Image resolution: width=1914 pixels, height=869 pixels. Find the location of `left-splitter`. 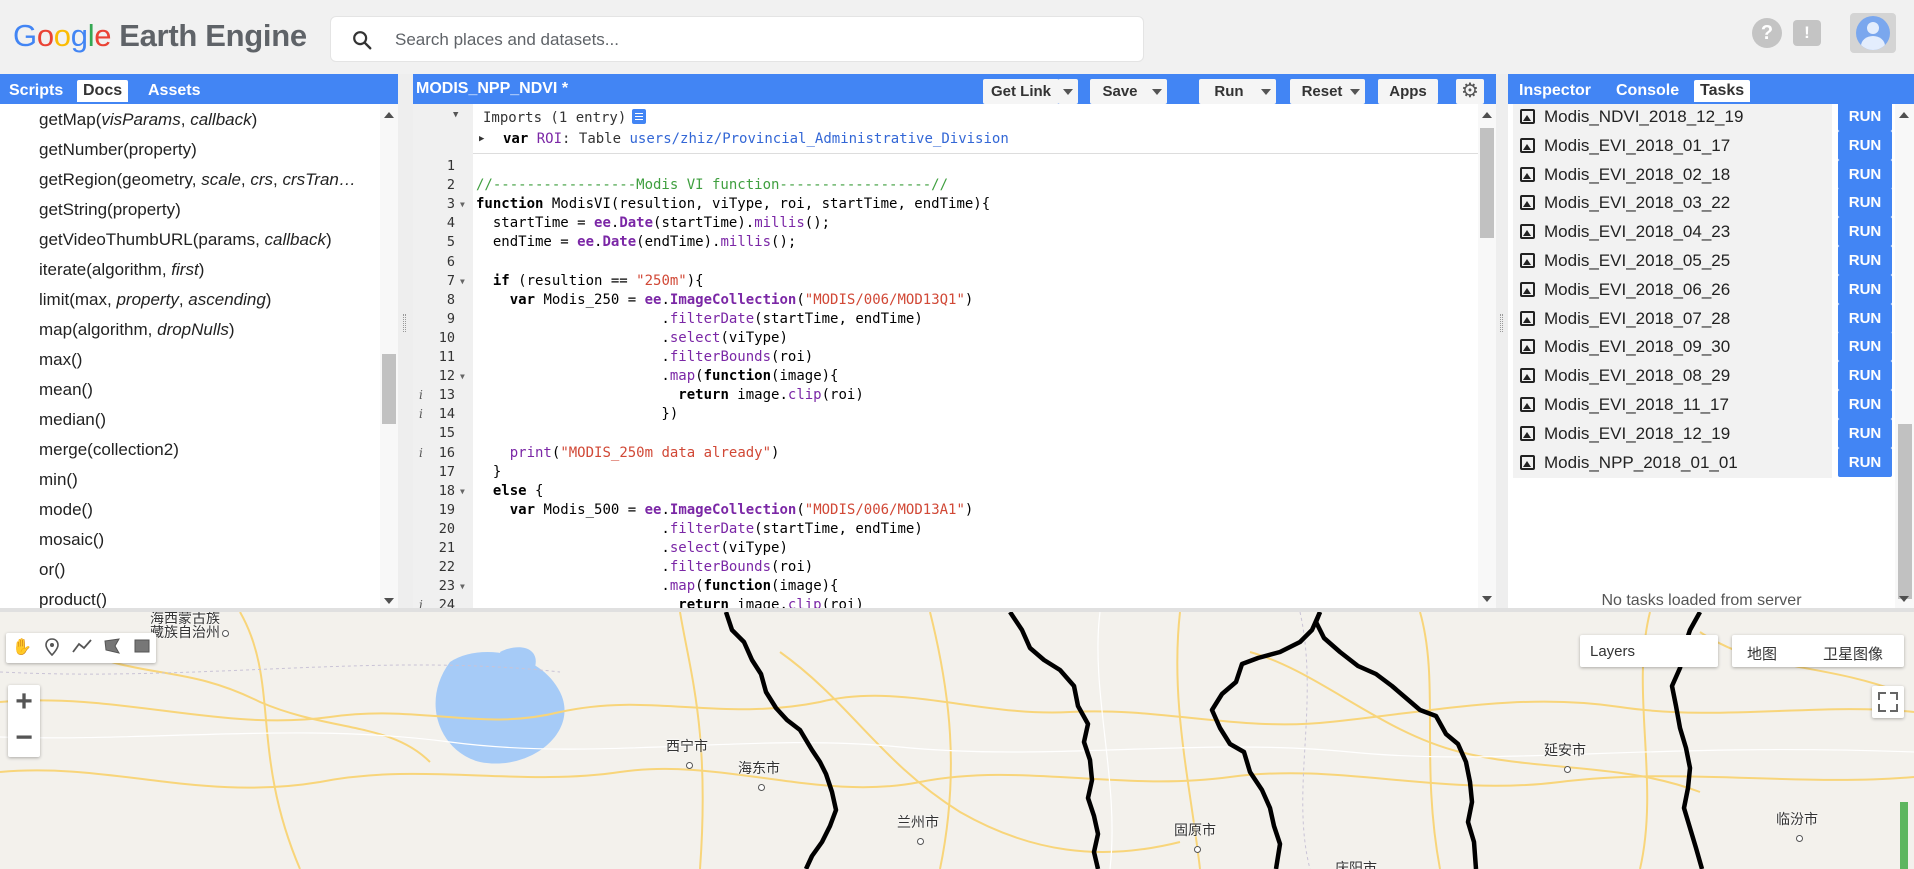

left-splitter is located at coordinates (405, 343).